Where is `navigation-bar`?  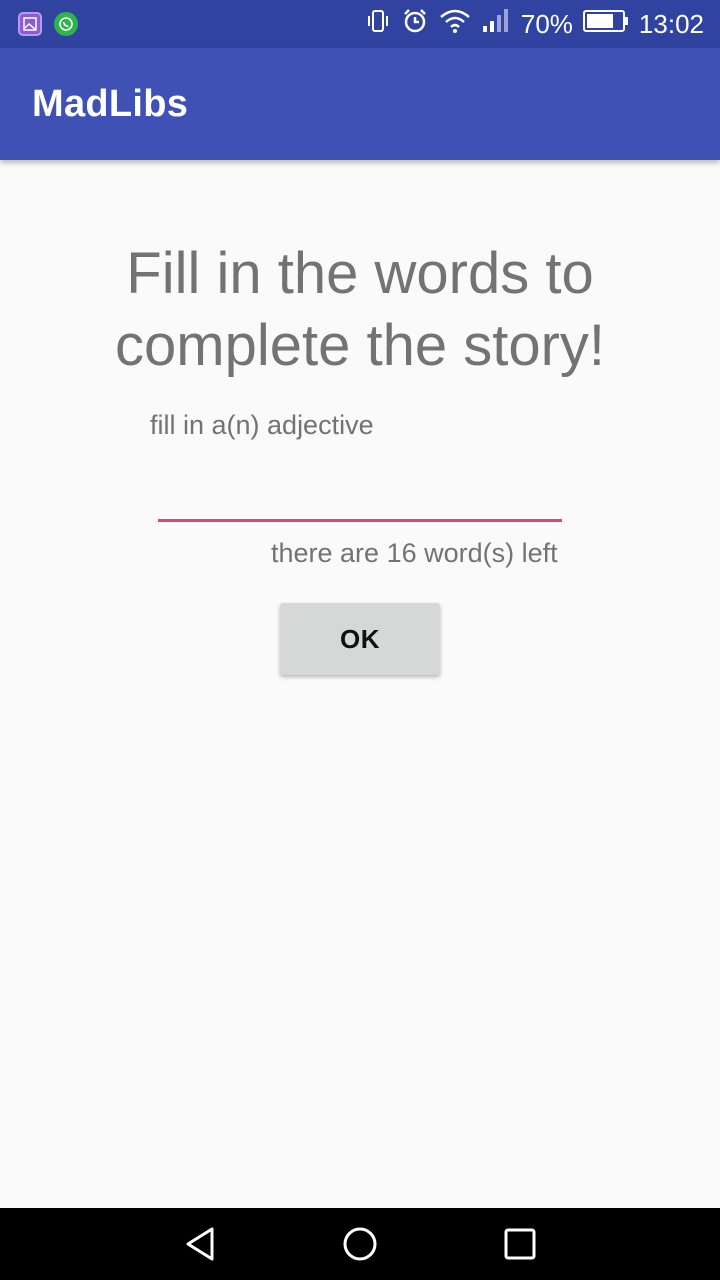 navigation-bar is located at coordinates (360, 1244).